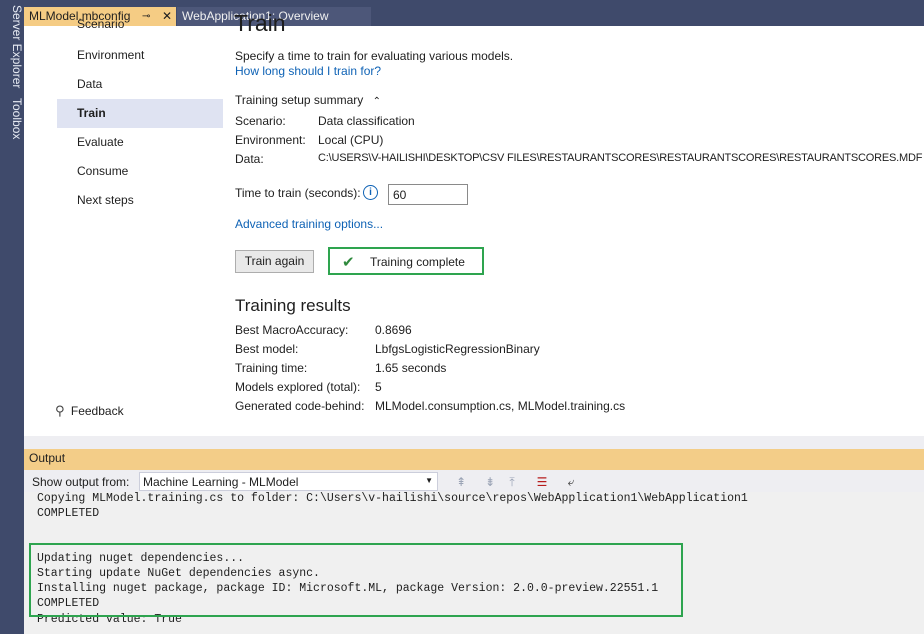 The height and width of the screenshot is (634, 924). I want to click on time-to-train-input: 60, so click(428, 194).